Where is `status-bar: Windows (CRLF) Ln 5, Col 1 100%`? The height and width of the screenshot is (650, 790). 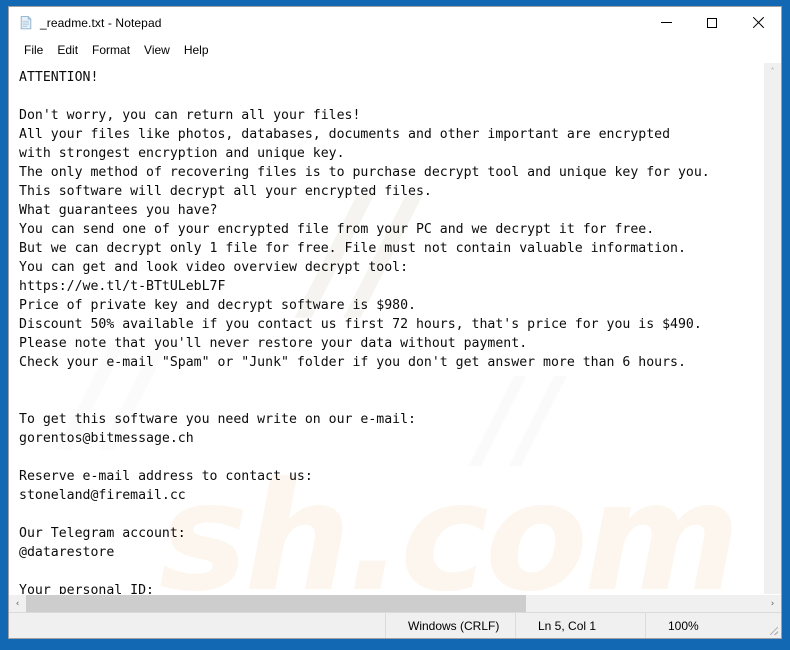
status-bar: Windows (CRLF) Ln 5, Col 1 100% is located at coordinates (395, 625).